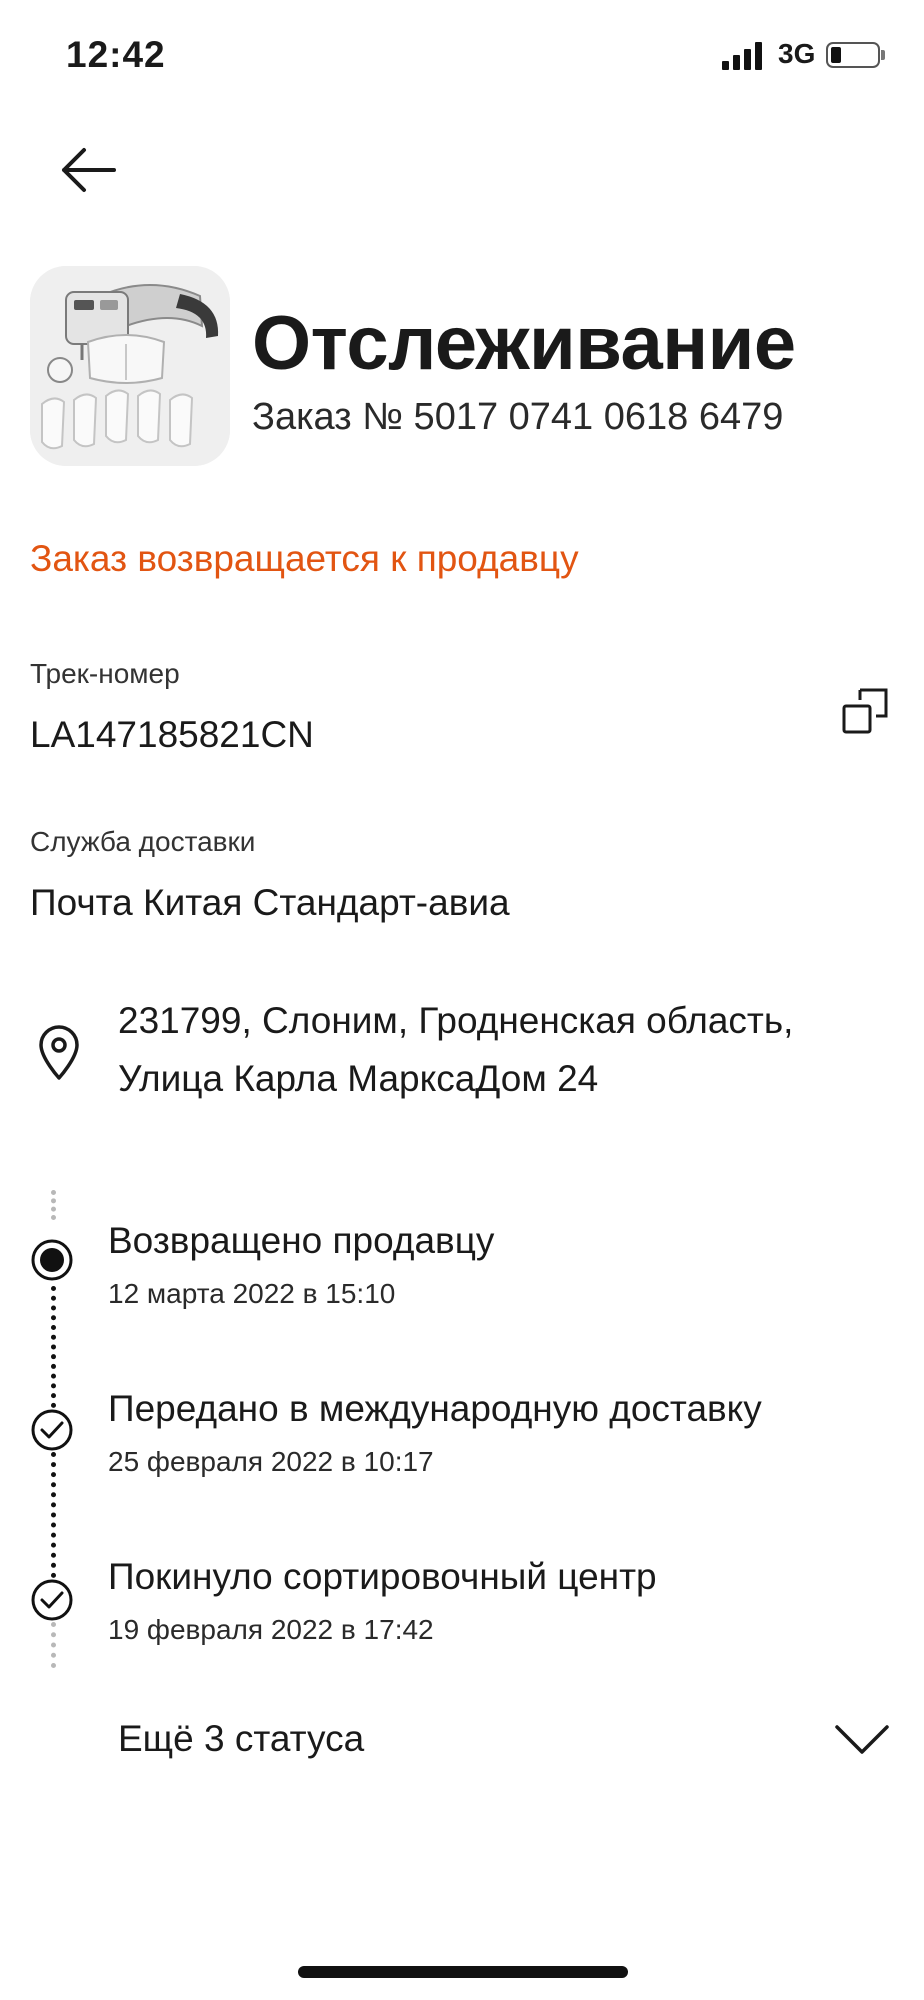 The image size is (924, 2000). Describe the element at coordinates (508, 1748) in the screenshot. I see `show-more-statuses-button: Ещё 3 статуса` at that location.